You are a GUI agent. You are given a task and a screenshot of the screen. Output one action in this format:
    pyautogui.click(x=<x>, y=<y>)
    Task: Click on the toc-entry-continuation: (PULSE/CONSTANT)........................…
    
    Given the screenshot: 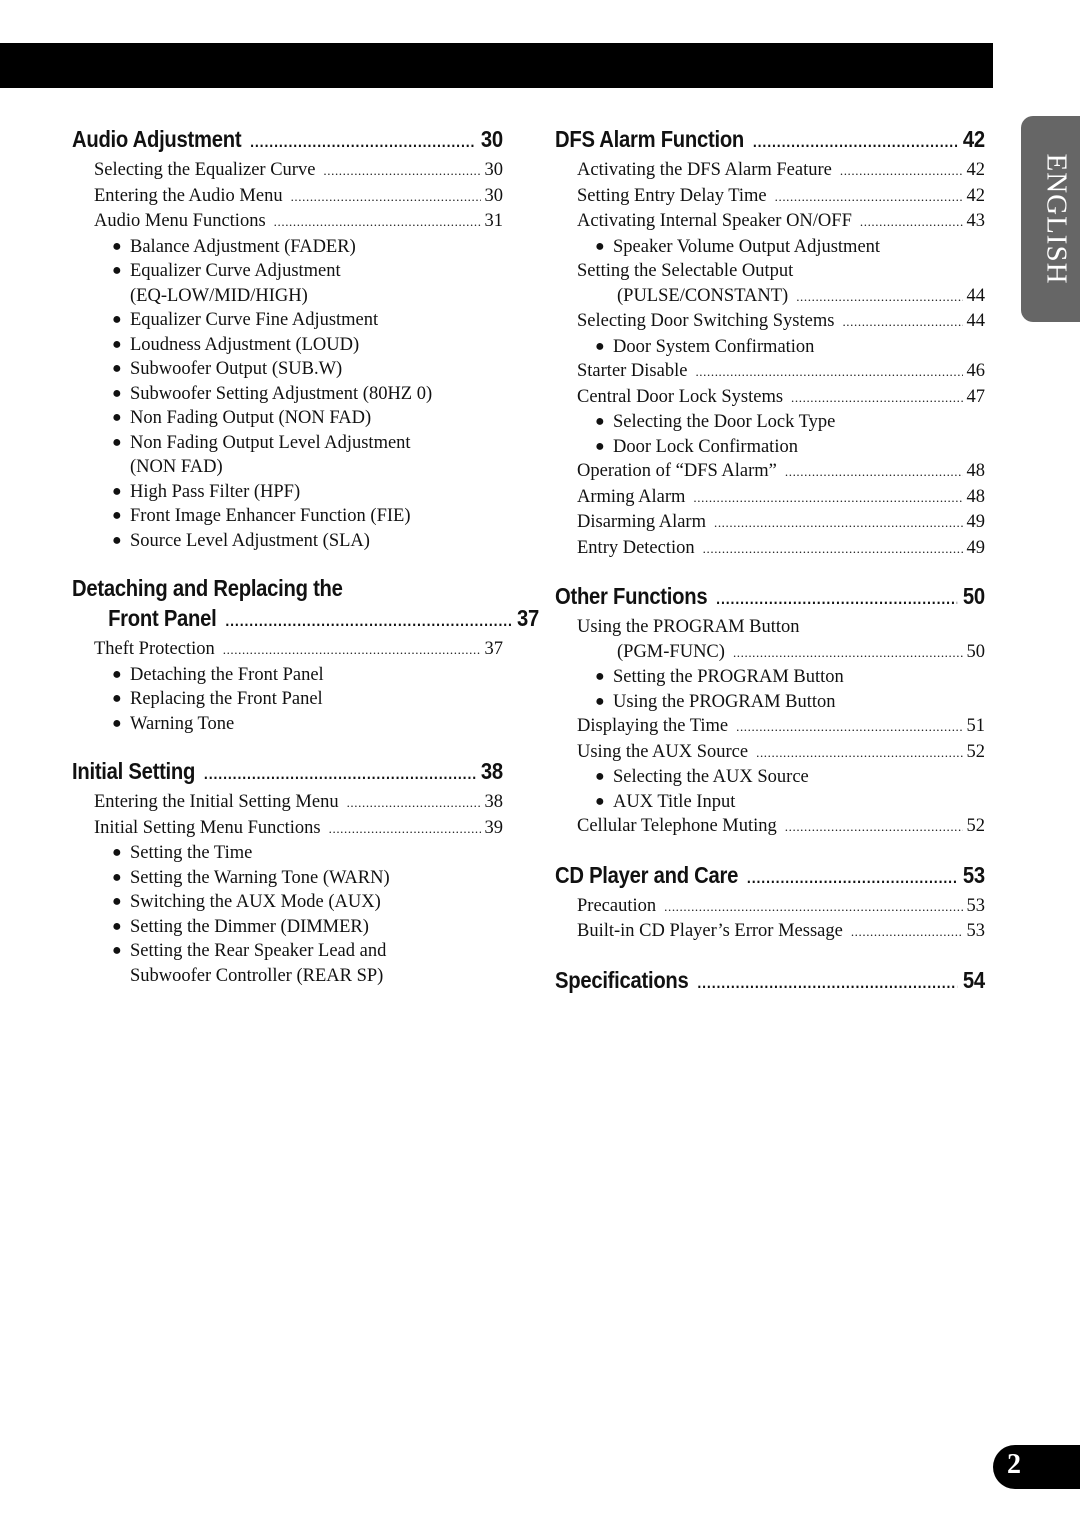 What is the action you would take?
    pyautogui.click(x=770, y=297)
    